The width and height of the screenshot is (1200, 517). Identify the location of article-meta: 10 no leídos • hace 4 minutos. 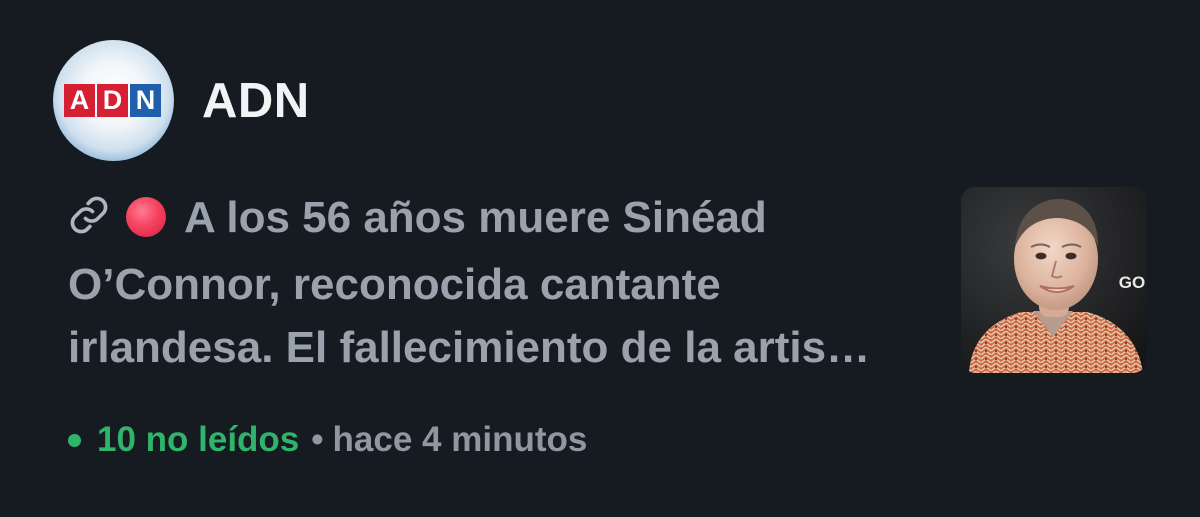
(327, 440).